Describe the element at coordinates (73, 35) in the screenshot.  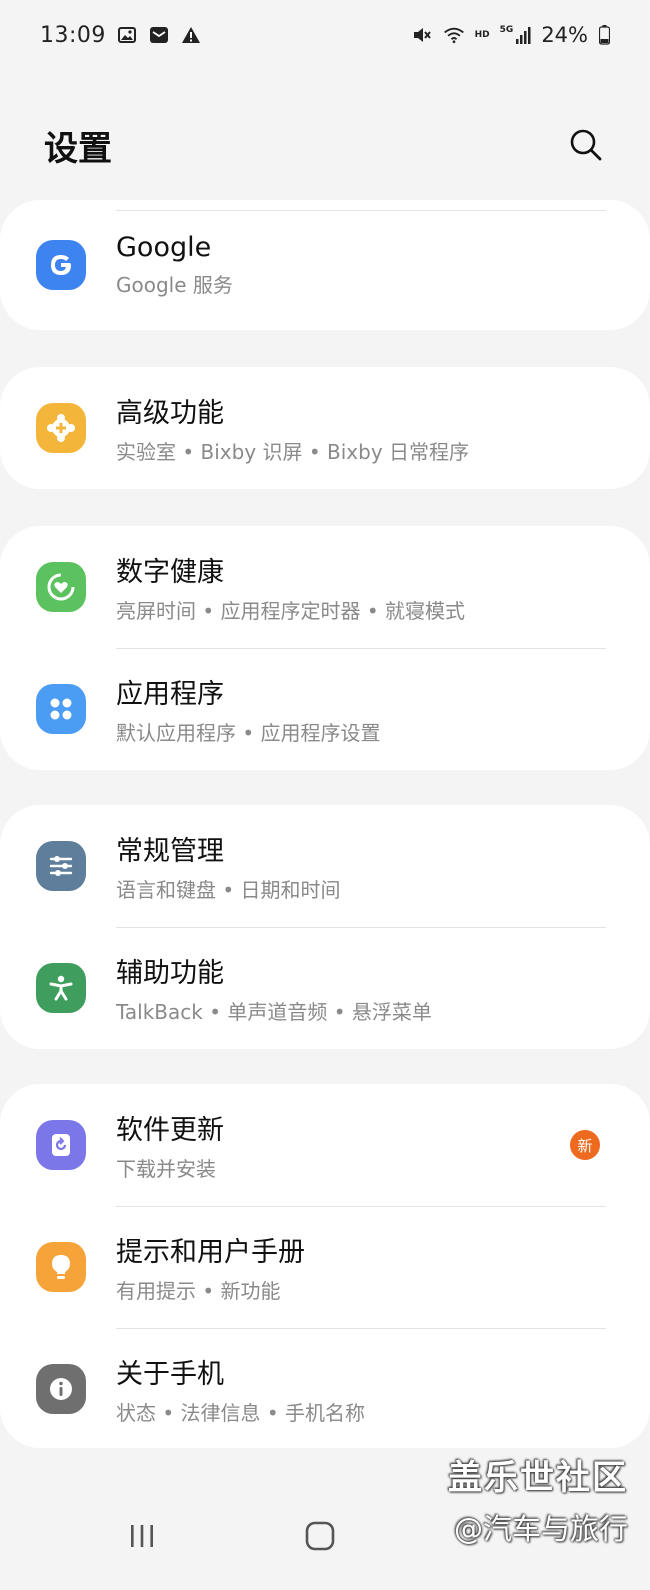
I see `status-time: 13:09` at that location.